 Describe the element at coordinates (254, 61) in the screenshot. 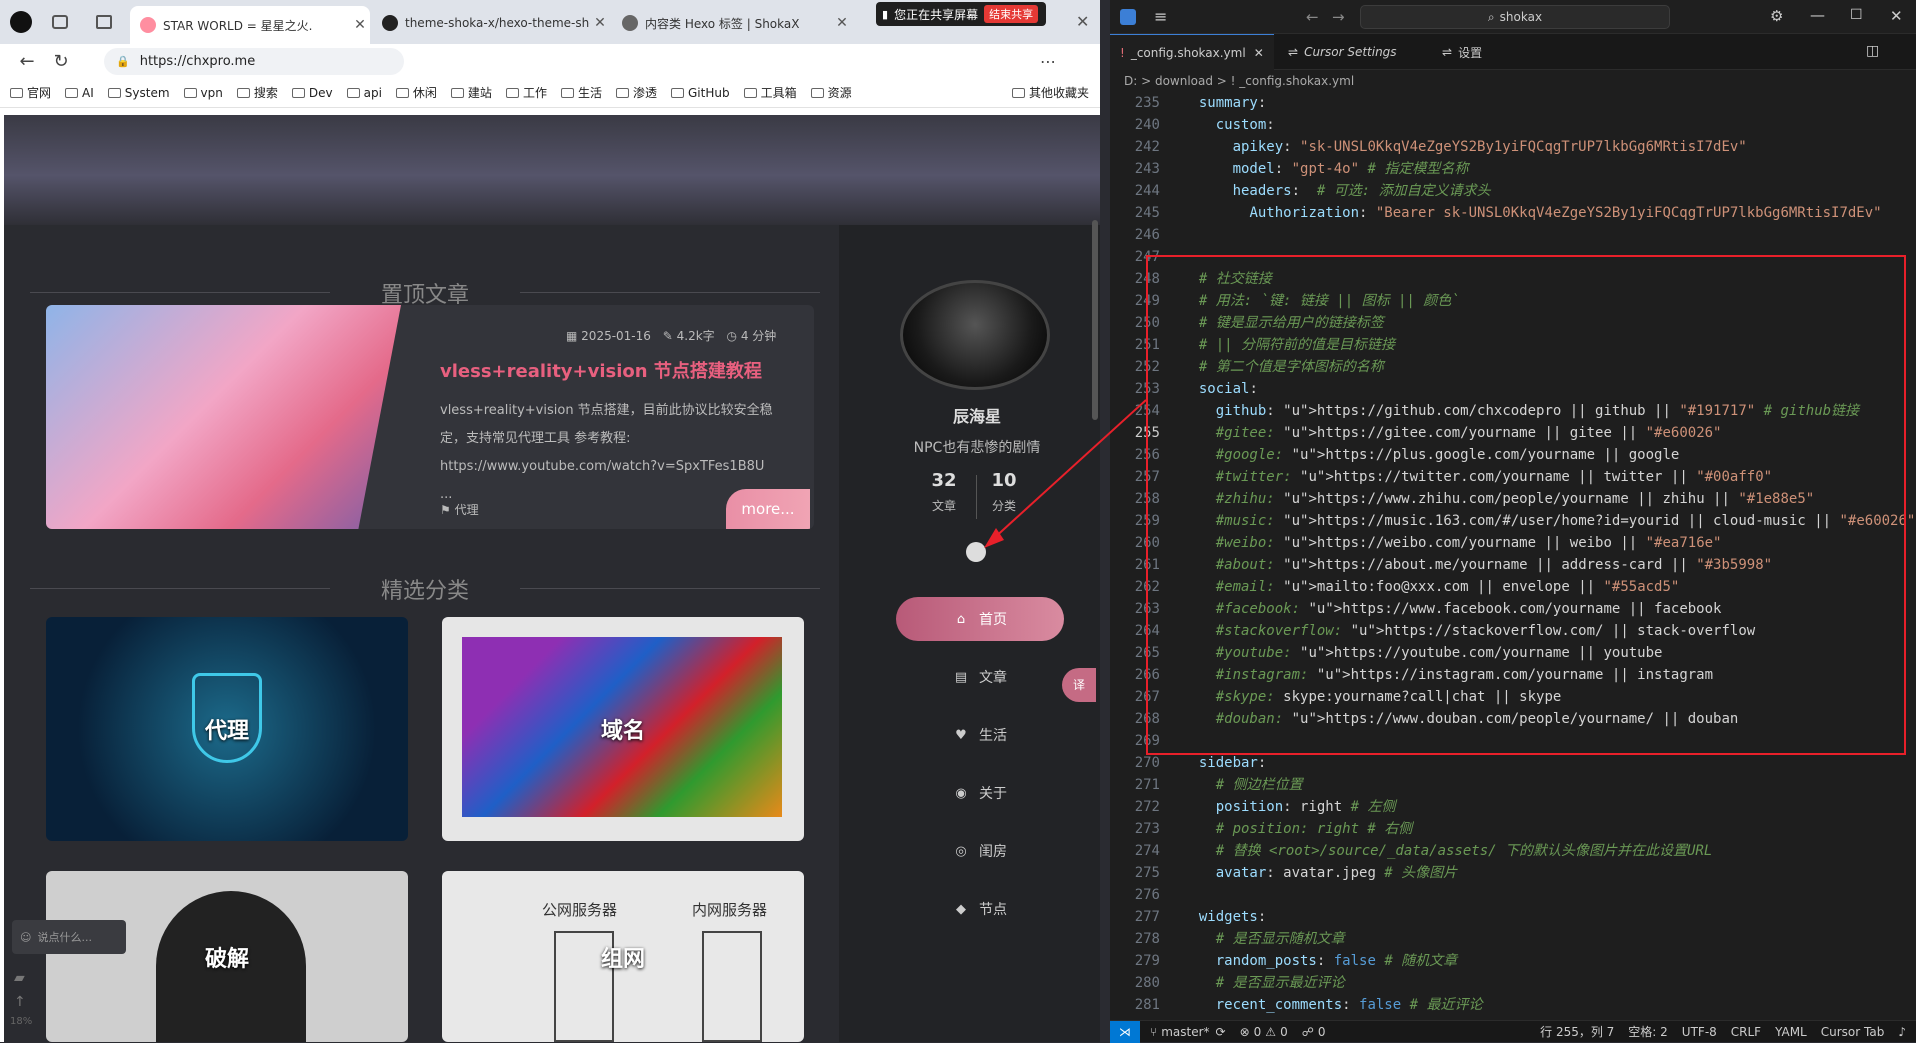

I see `url-field: 🔒 https://chxpro.me` at that location.